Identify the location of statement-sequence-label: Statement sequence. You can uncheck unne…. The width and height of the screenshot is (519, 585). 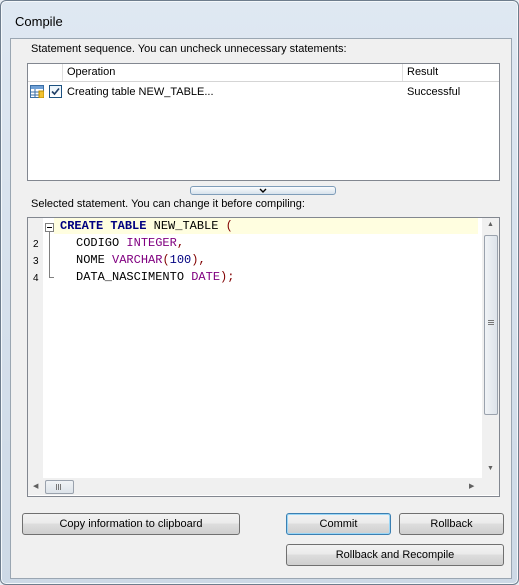
(189, 49).